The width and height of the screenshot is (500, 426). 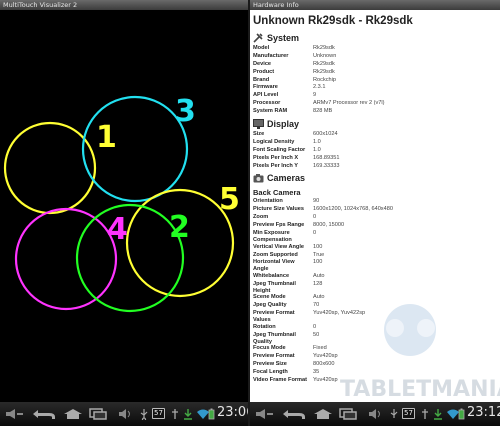 What do you see at coordinates (277, 193) in the screenshot?
I see `back-camera-heading: Back Camera` at bounding box center [277, 193].